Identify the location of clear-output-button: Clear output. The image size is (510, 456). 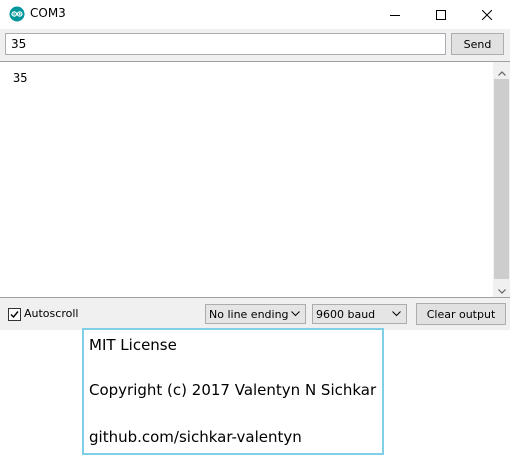
(461, 314).